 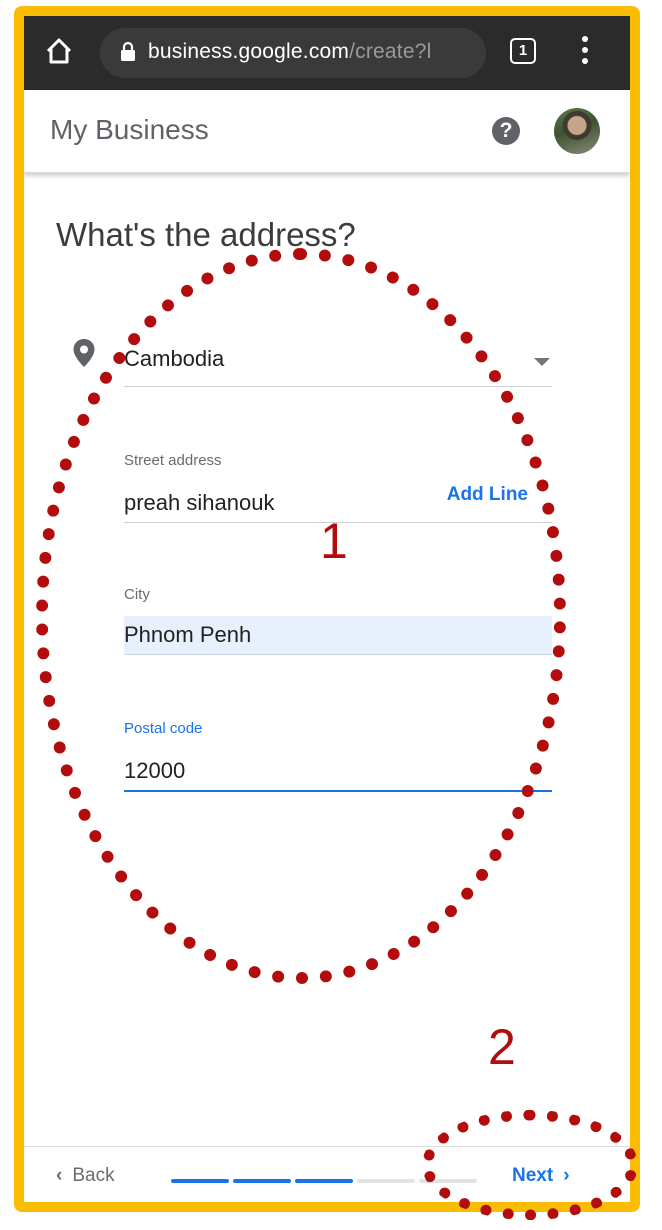 What do you see at coordinates (249, 51) in the screenshot?
I see `url-host: business.google.com` at bounding box center [249, 51].